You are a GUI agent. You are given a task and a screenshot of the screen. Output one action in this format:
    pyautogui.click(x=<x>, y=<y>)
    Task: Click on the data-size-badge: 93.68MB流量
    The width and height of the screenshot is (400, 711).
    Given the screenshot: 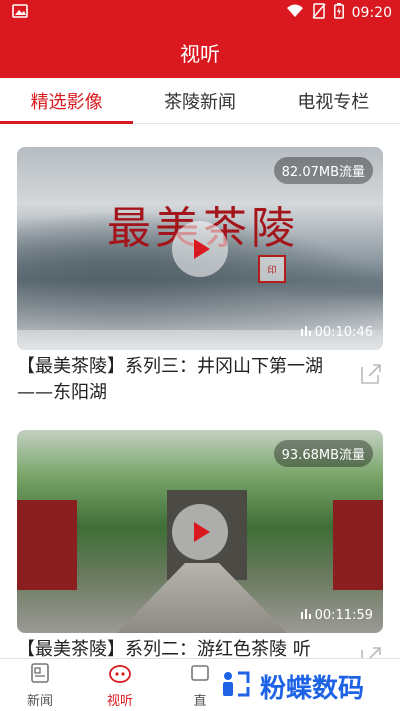 What is the action you would take?
    pyautogui.click(x=323, y=453)
    